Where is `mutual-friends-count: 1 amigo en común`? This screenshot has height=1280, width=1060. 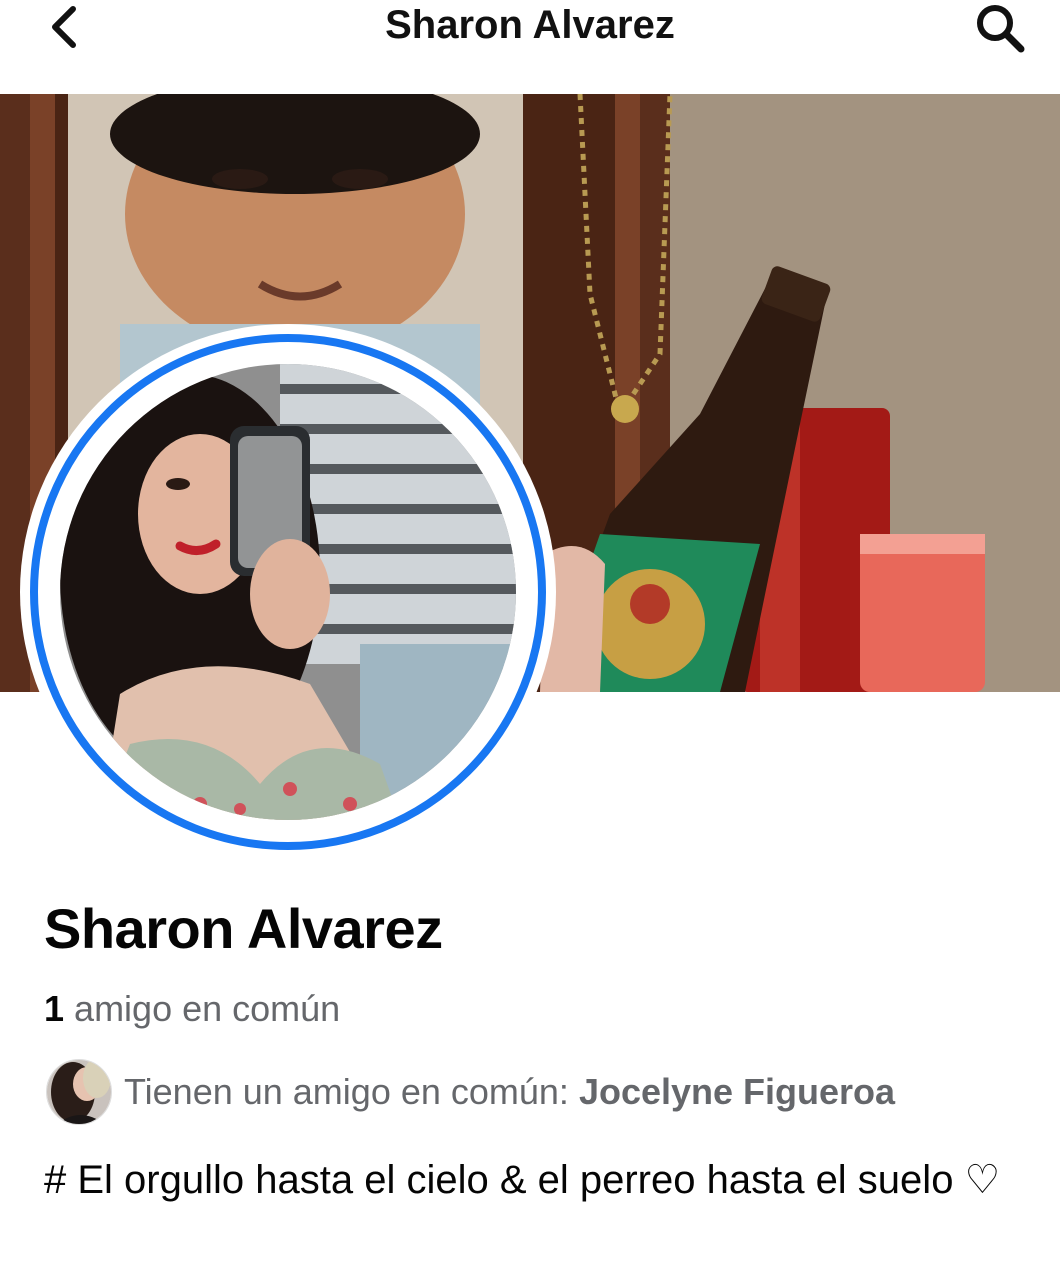
mutual-friends-count: 1 amigo en común is located at coordinates (192, 1009).